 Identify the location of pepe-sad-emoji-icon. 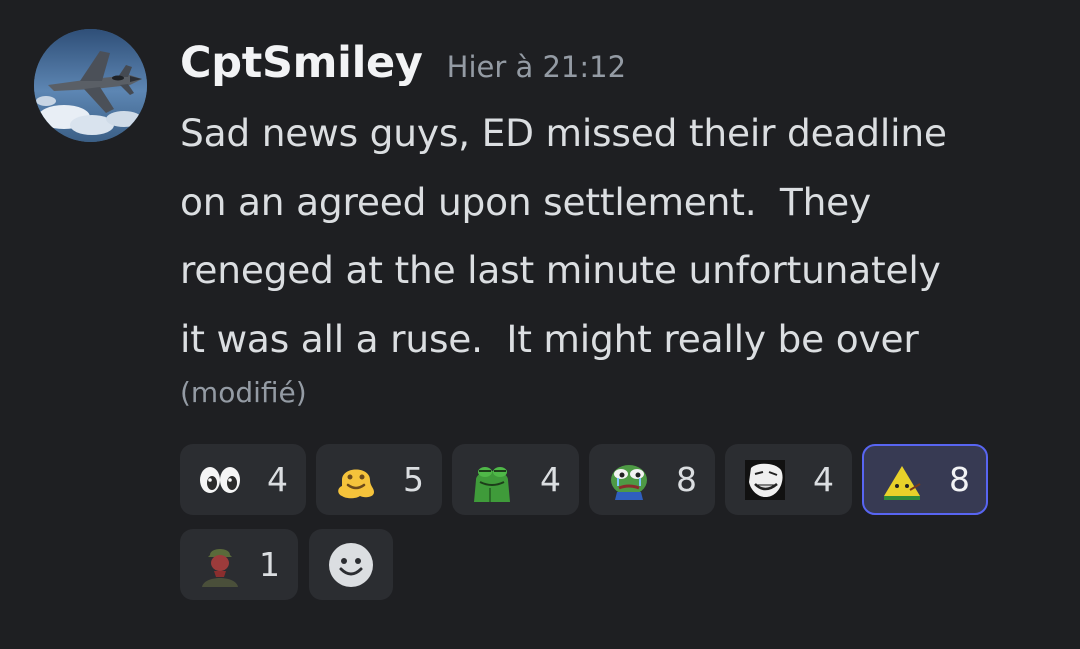
(629, 482).